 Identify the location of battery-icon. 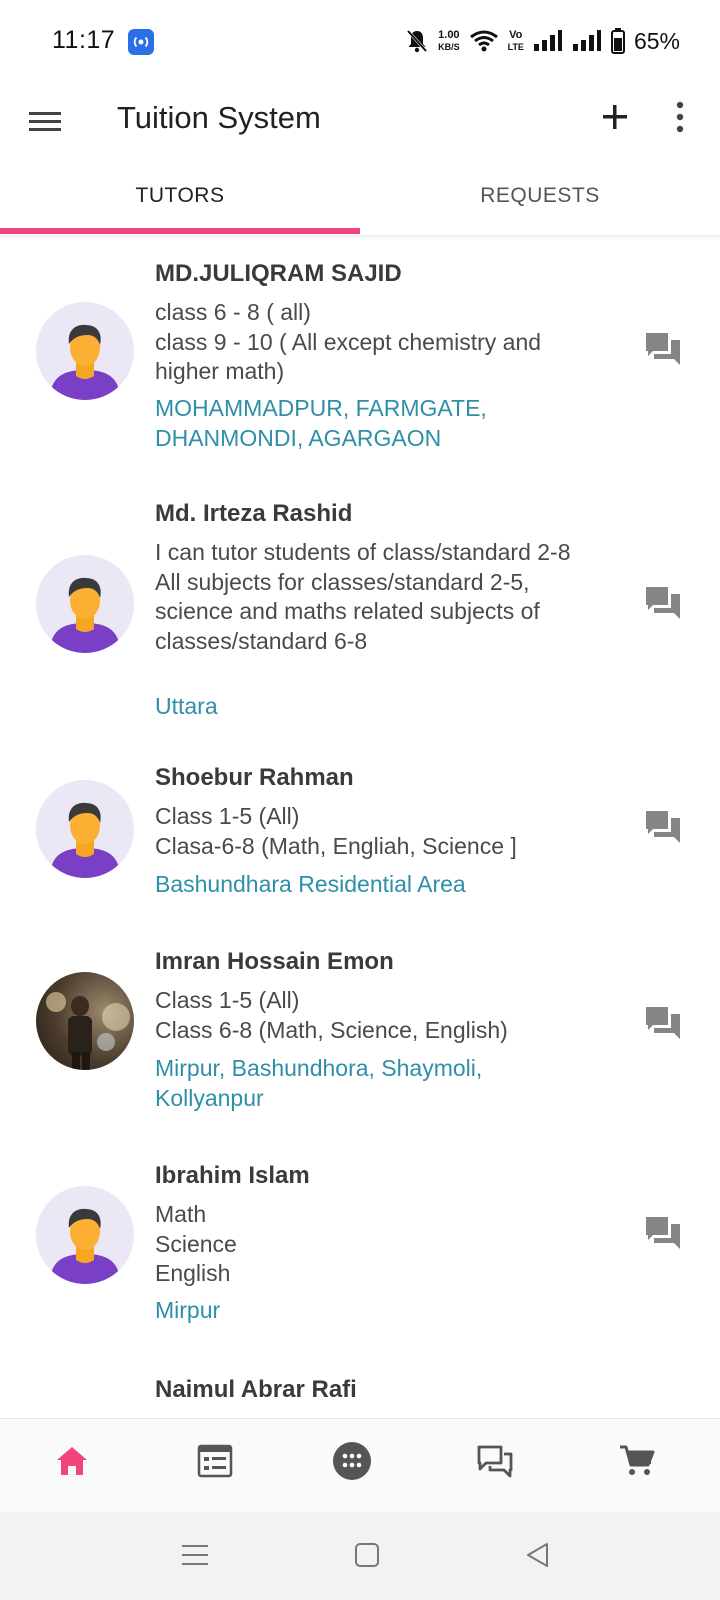
(617, 41).